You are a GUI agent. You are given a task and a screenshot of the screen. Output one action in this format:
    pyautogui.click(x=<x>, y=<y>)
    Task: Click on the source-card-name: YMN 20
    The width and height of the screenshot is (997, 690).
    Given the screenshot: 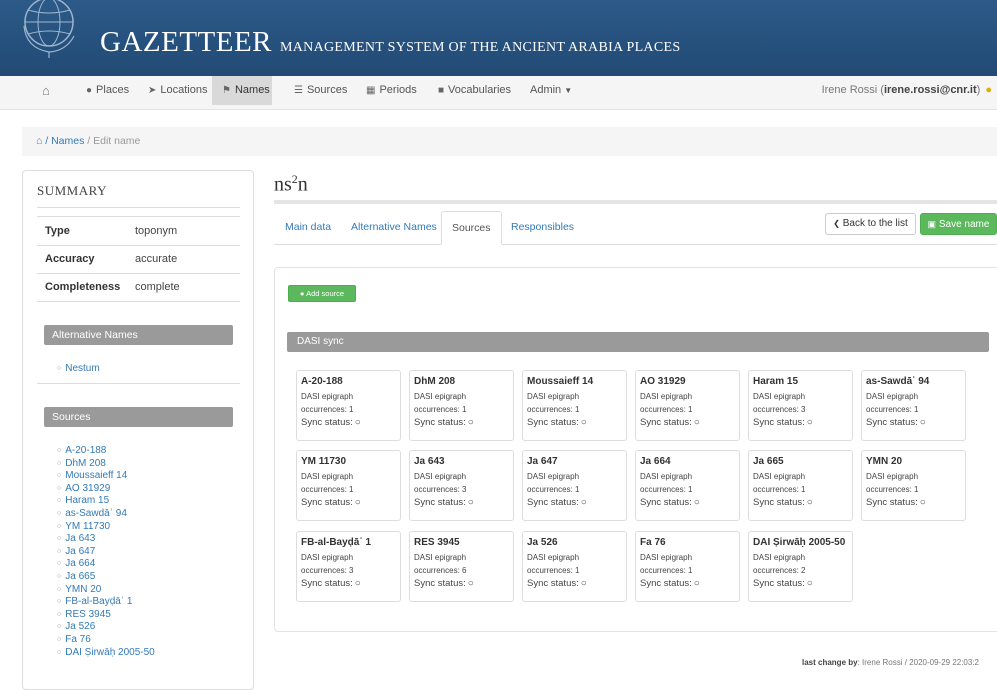 What is the action you would take?
    pyautogui.click(x=884, y=461)
    